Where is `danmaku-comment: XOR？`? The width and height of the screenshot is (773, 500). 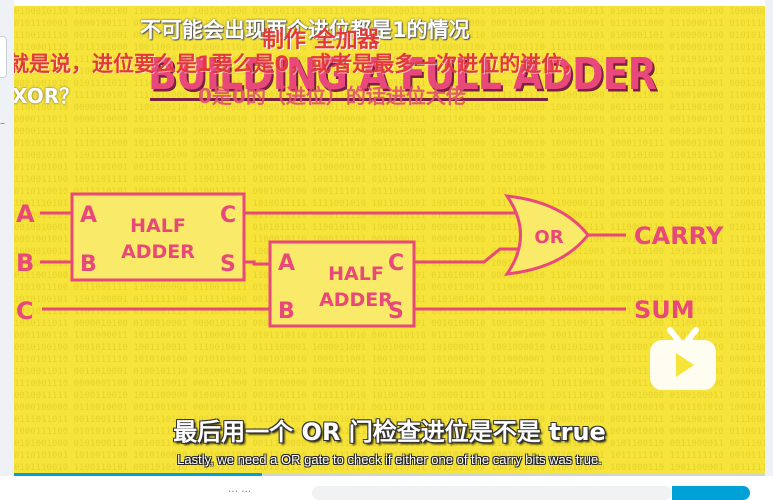 danmaku-comment: XOR？ is located at coordinates (47, 96).